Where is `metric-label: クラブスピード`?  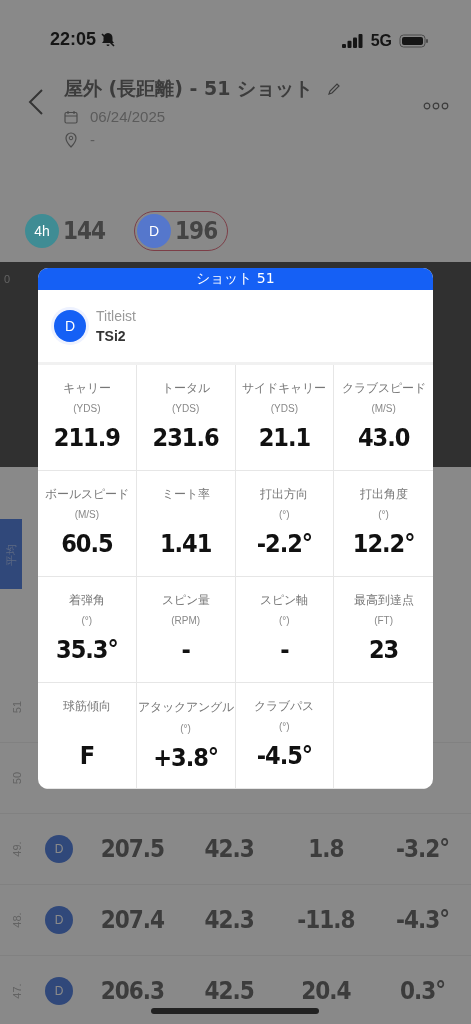 metric-label: クラブスピード is located at coordinates (383, 388).